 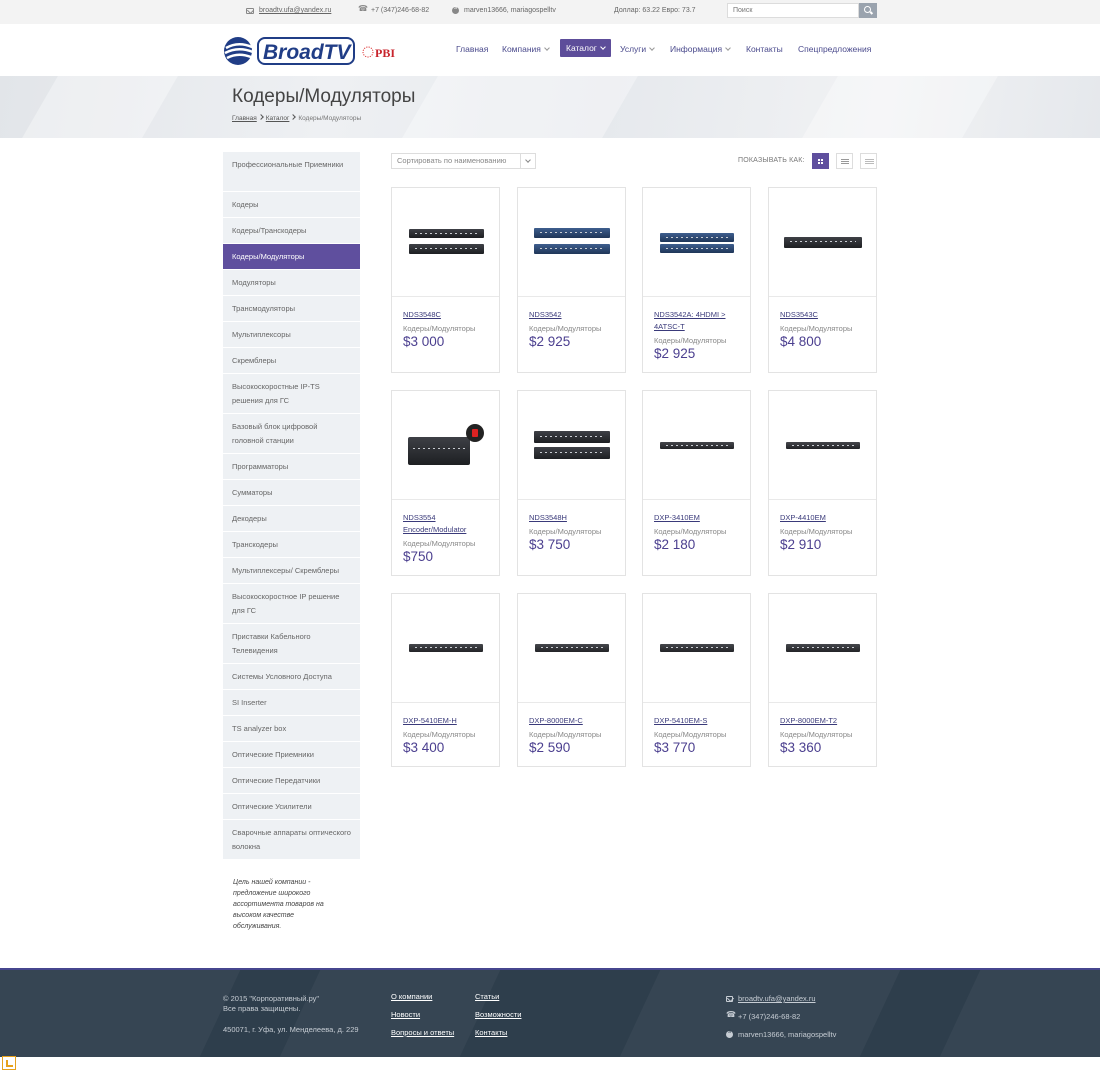 What do you see at coordinates (324, 96) in the screenshot?
I see `page-title: Кодеры/Модуляторы` at bounding box center [324, 96].